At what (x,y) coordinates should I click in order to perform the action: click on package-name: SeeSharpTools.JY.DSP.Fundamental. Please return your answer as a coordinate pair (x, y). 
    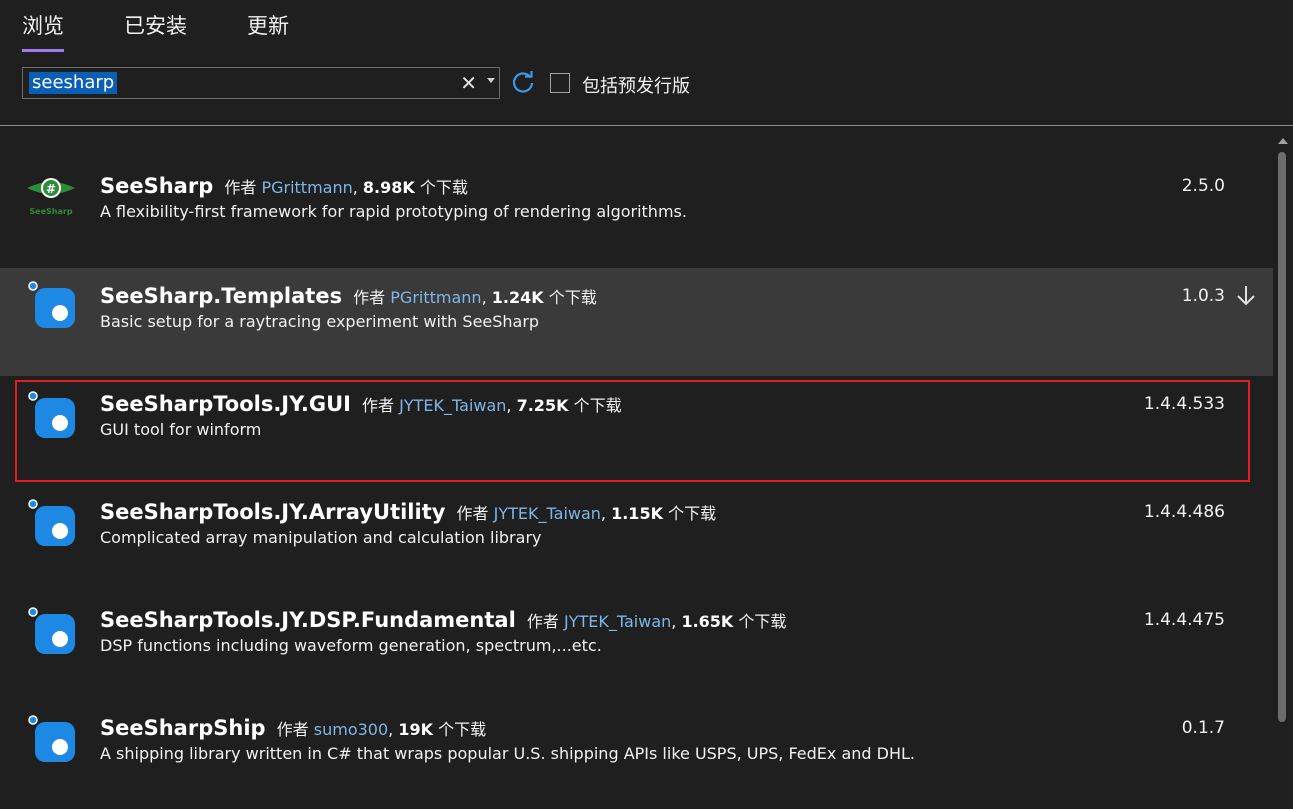
    Looking at the image, I should click on (308, 620).